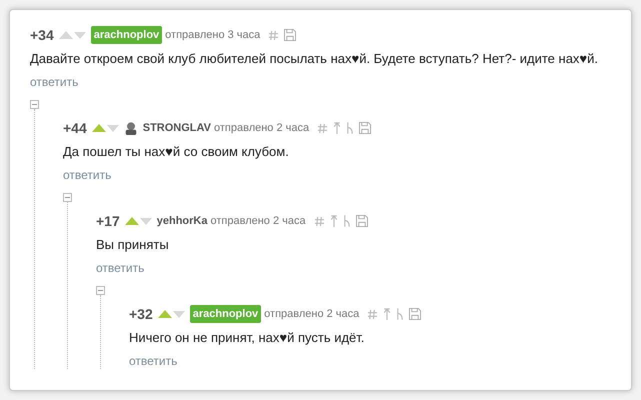  What do you see at coordinates (315, 59) in the screenshot?
I see `comment-text: Давайте откроем свой клуб любителей посылать нах♥й. Будете вступать? Нет?- идите нах♥й.` at bounding box center [315, 59].